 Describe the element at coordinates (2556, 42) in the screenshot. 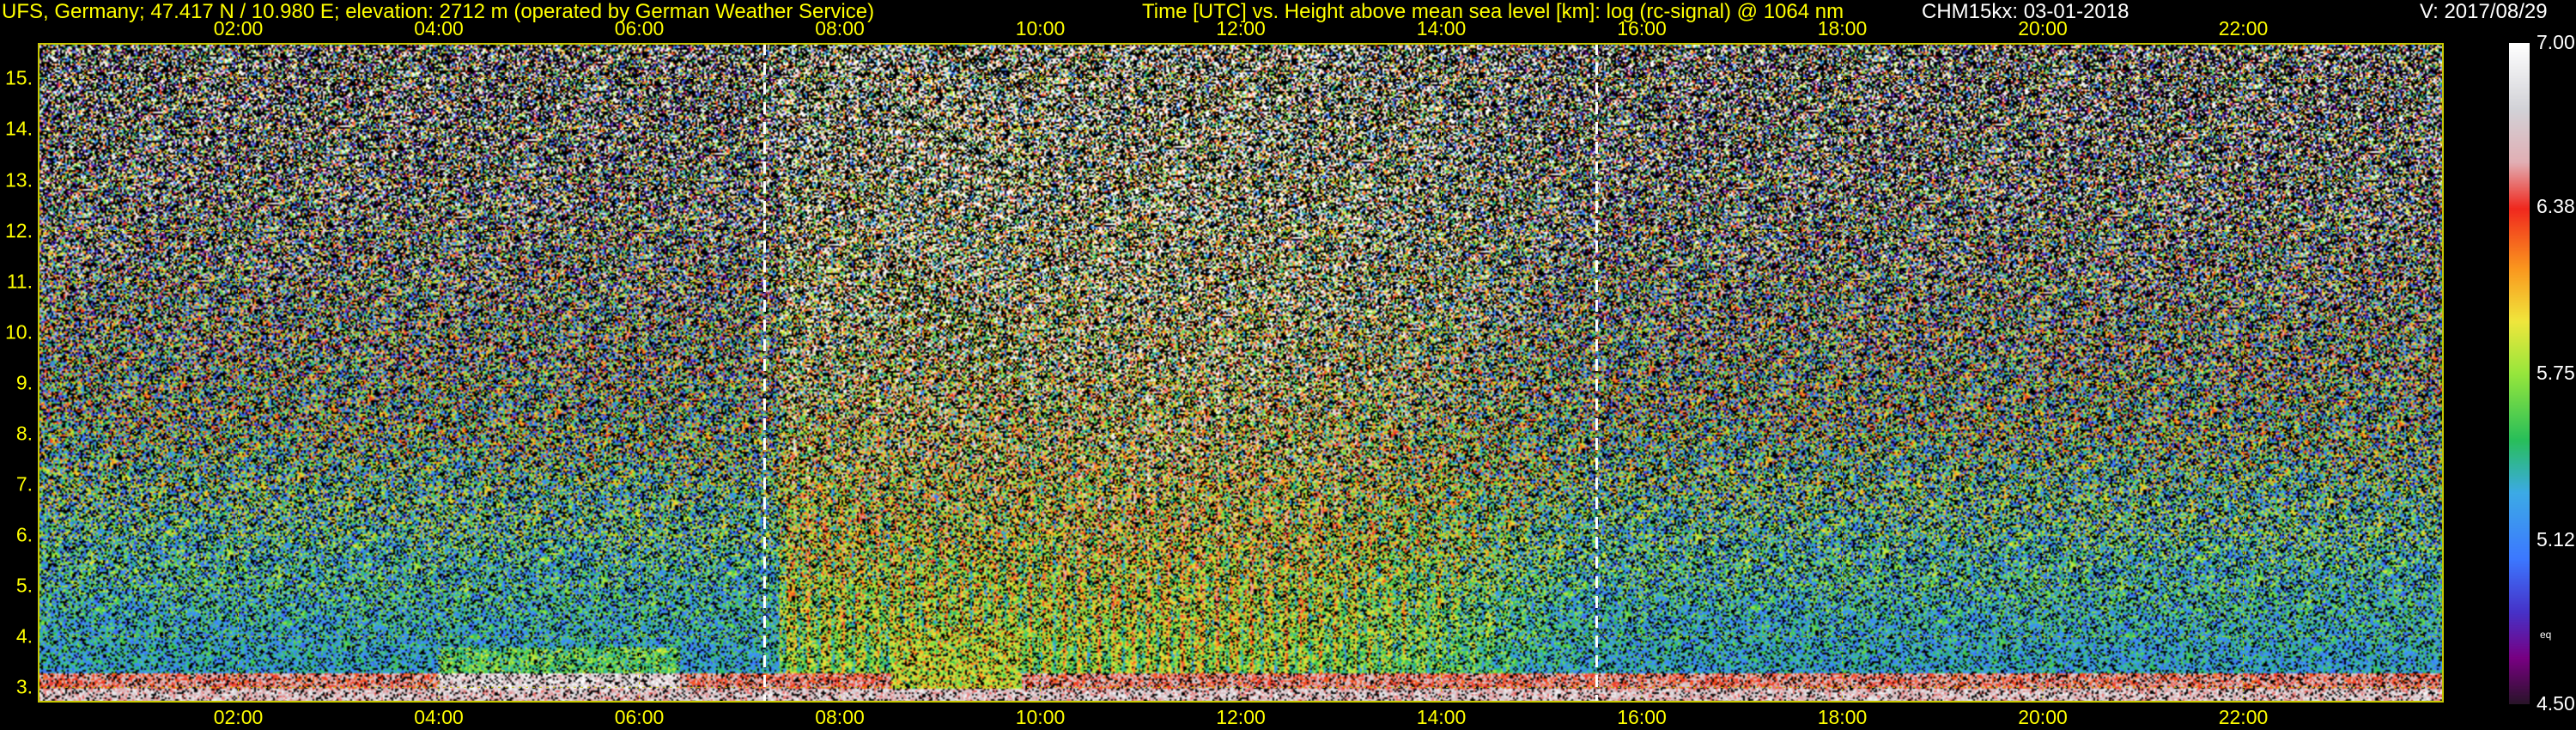

I see `colorbar-label: 7.00` at that location.